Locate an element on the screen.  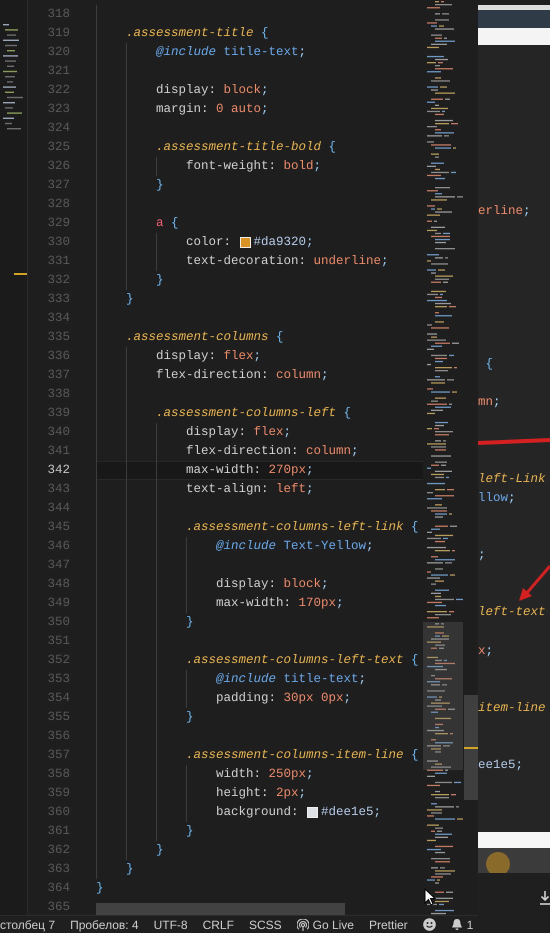
line-number: 357 is located at coordinates (58, 755).